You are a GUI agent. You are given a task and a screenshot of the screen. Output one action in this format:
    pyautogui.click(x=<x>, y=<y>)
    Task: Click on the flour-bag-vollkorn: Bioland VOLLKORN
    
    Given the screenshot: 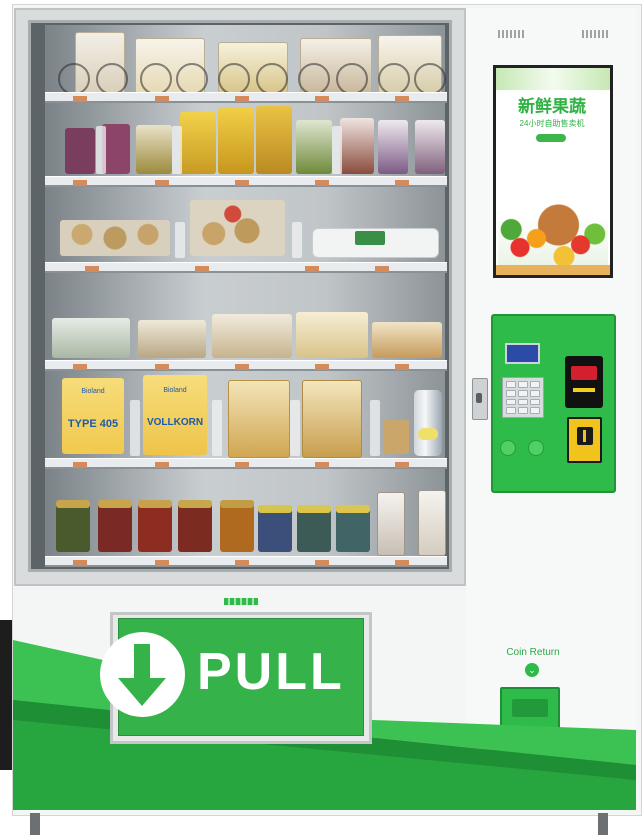 What is the action you would take?
    pyautogui.click(x=175, y=415)
    